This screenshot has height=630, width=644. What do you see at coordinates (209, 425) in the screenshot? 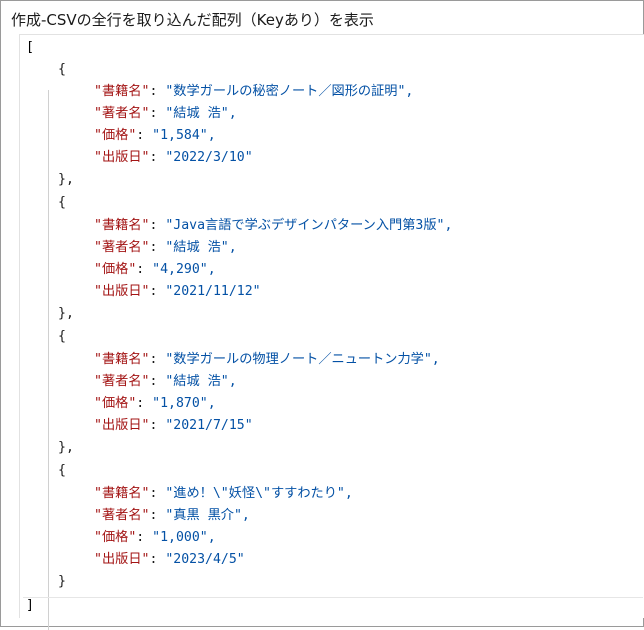
I see `field-value: "2021/7/15"` at bounding box center [209, 425].